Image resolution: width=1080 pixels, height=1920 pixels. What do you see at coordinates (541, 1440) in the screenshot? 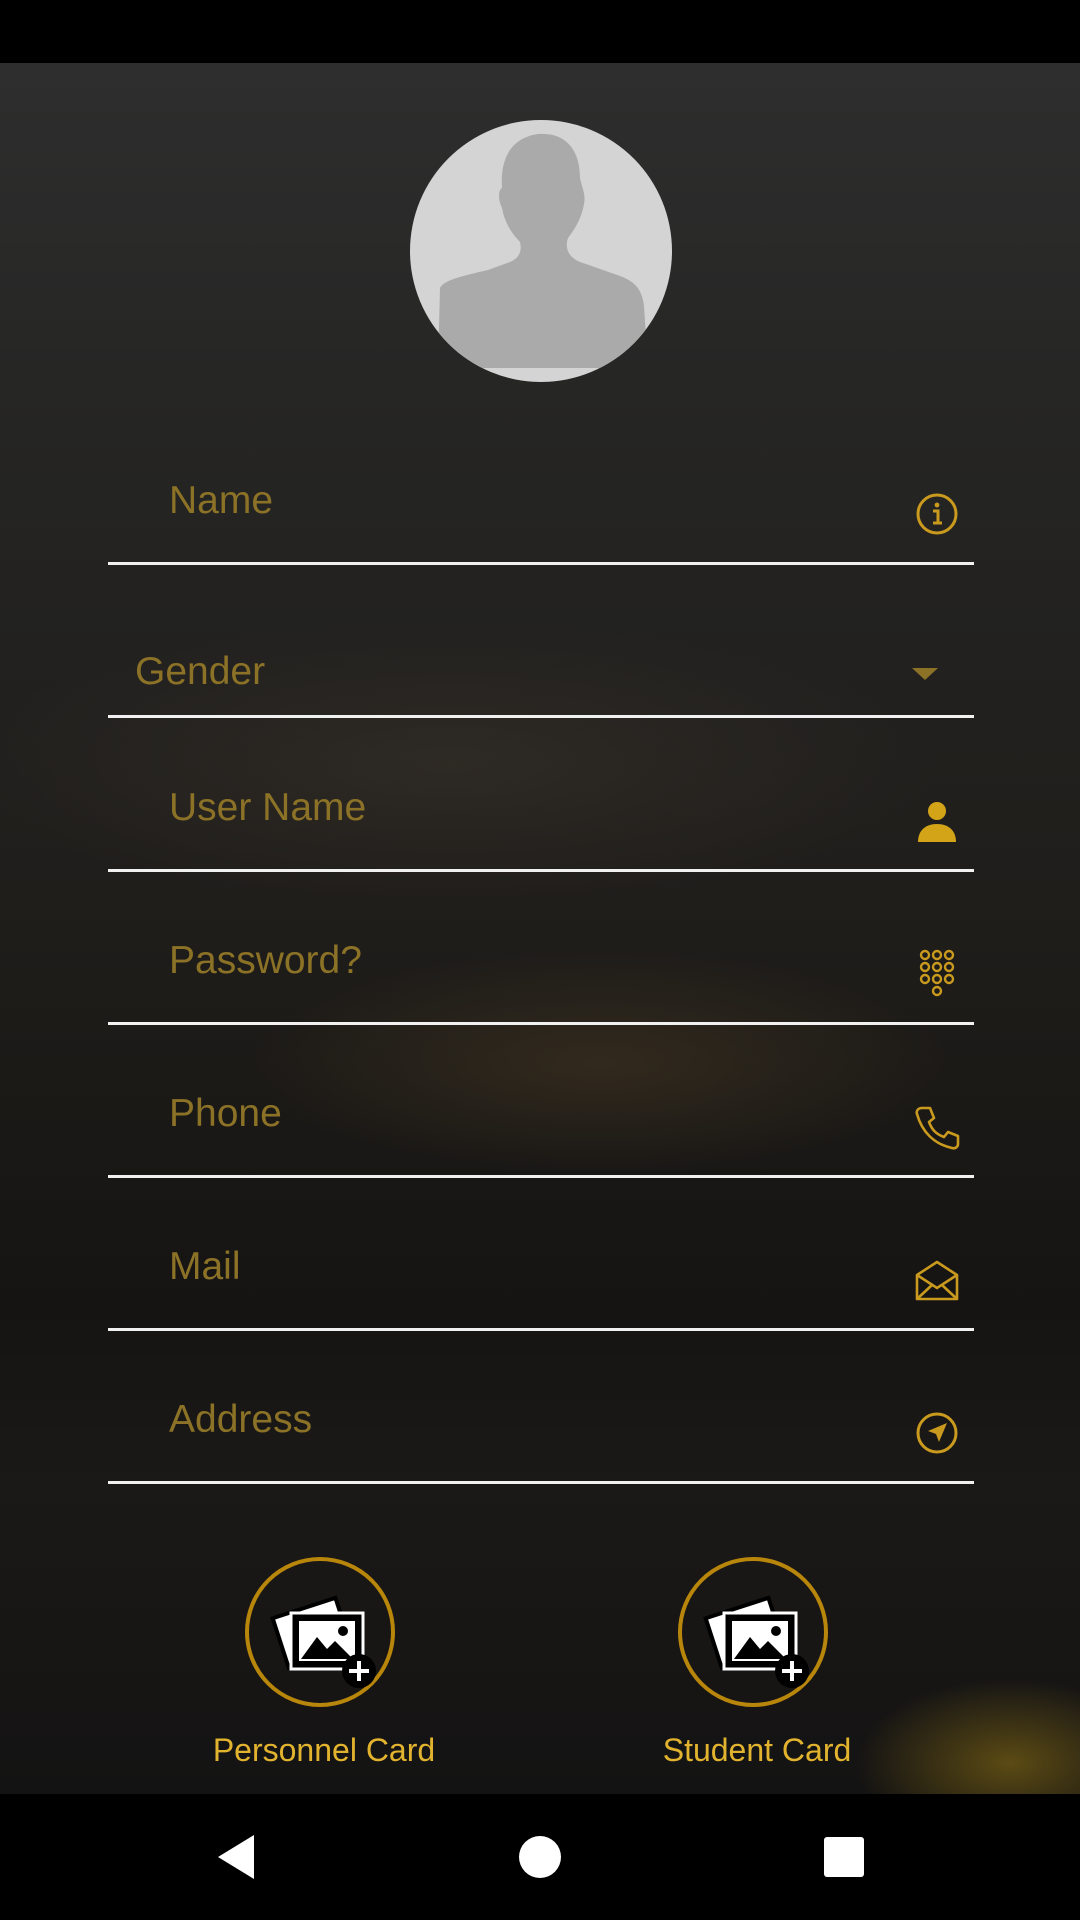
I see `address-field: Address` at bounding box center [541, 1440].